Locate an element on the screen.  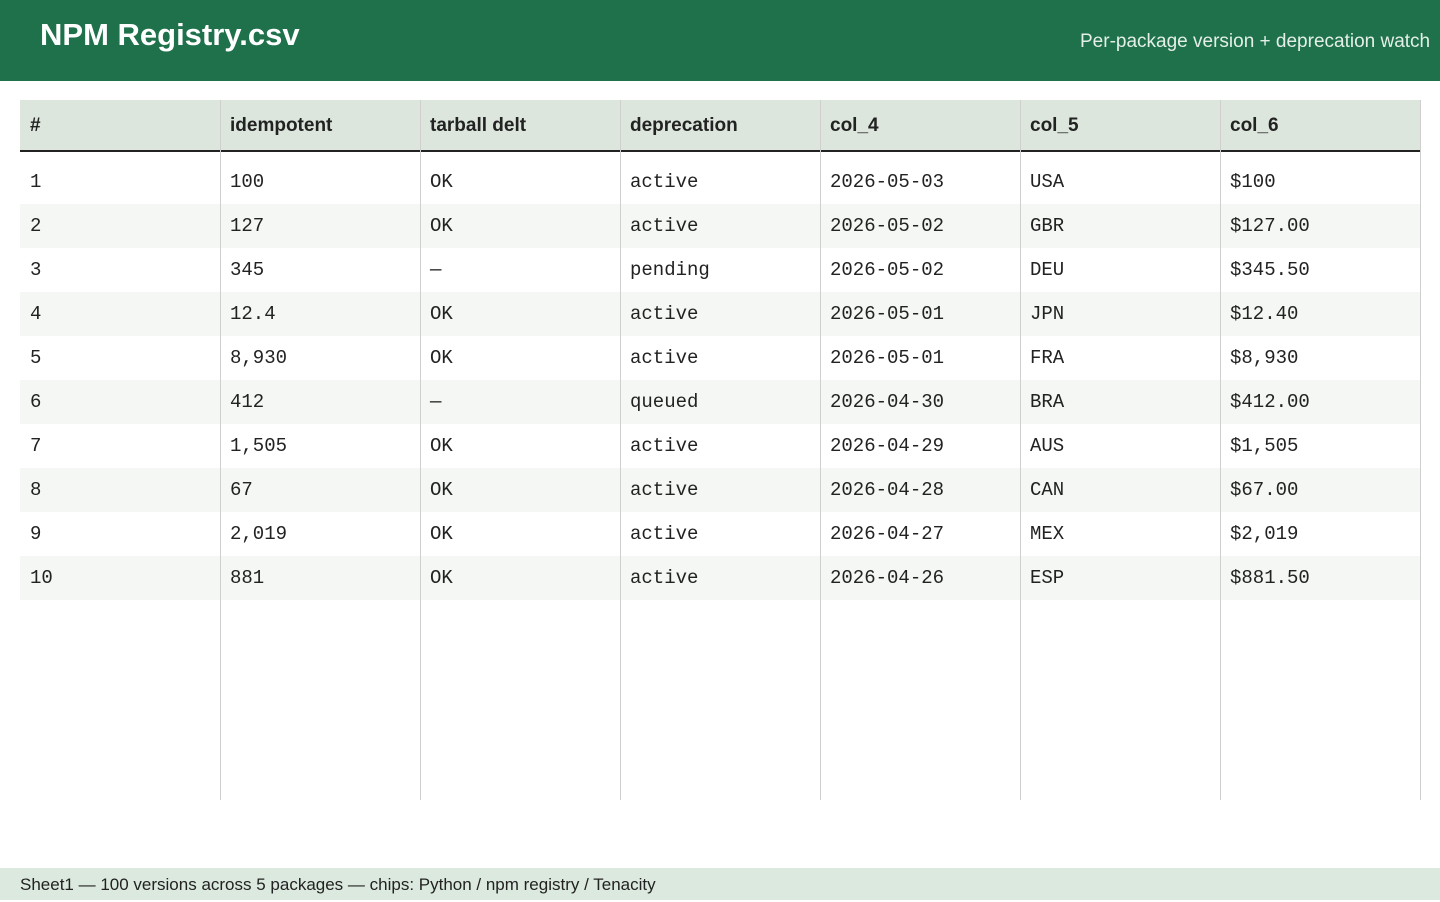
table-cell: CAN is located at coordinates (1120, 490).